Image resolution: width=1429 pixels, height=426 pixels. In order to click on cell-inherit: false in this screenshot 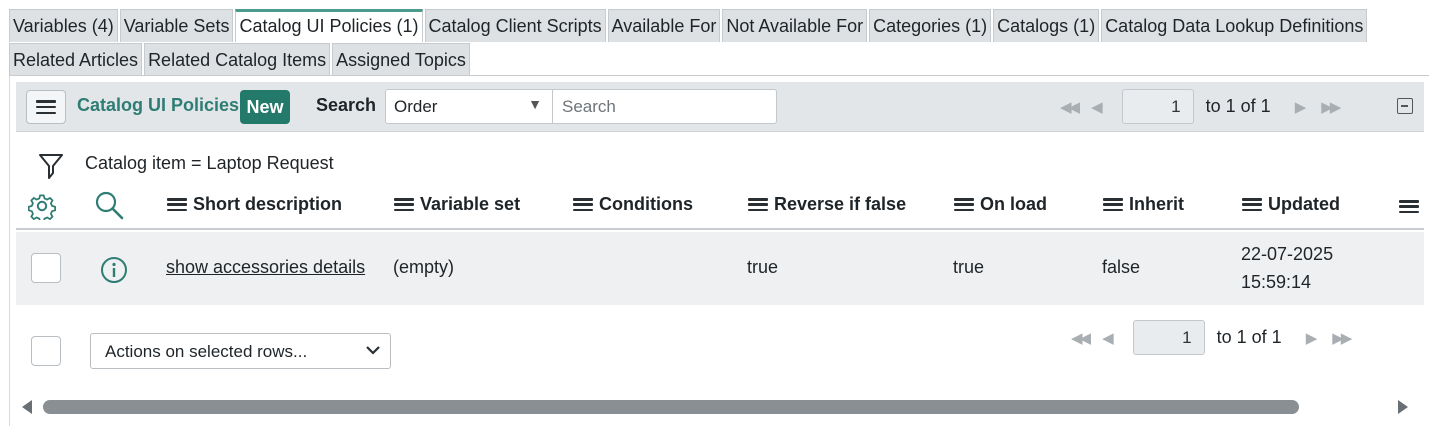, I will do `click(1121, 267)`.